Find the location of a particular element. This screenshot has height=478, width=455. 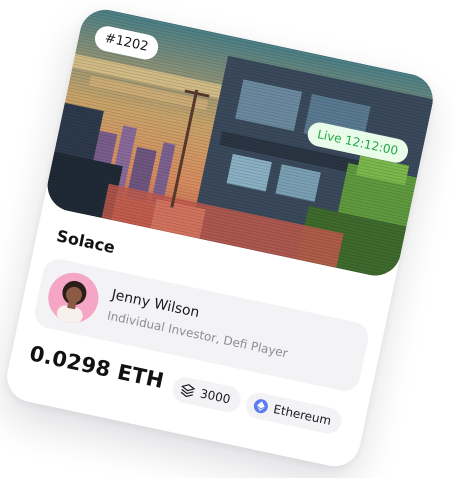

edition-chip: 3000 is located at coordinates (206, 394).